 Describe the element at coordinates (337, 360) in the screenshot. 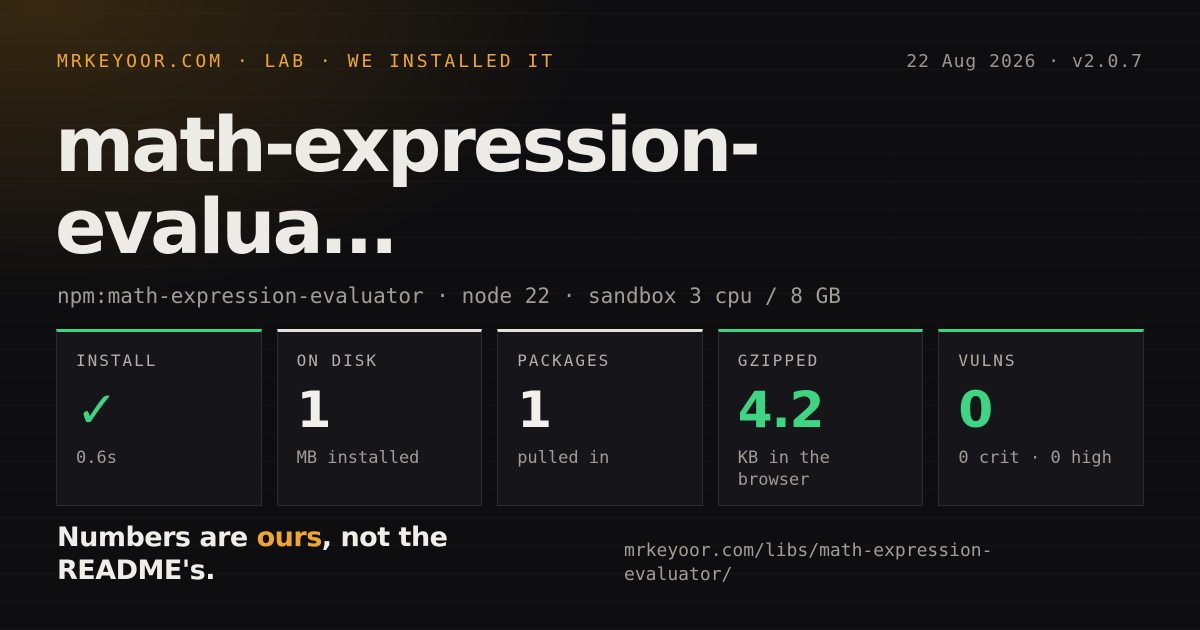

I see `on-disk-label: ON DISK` at that location.